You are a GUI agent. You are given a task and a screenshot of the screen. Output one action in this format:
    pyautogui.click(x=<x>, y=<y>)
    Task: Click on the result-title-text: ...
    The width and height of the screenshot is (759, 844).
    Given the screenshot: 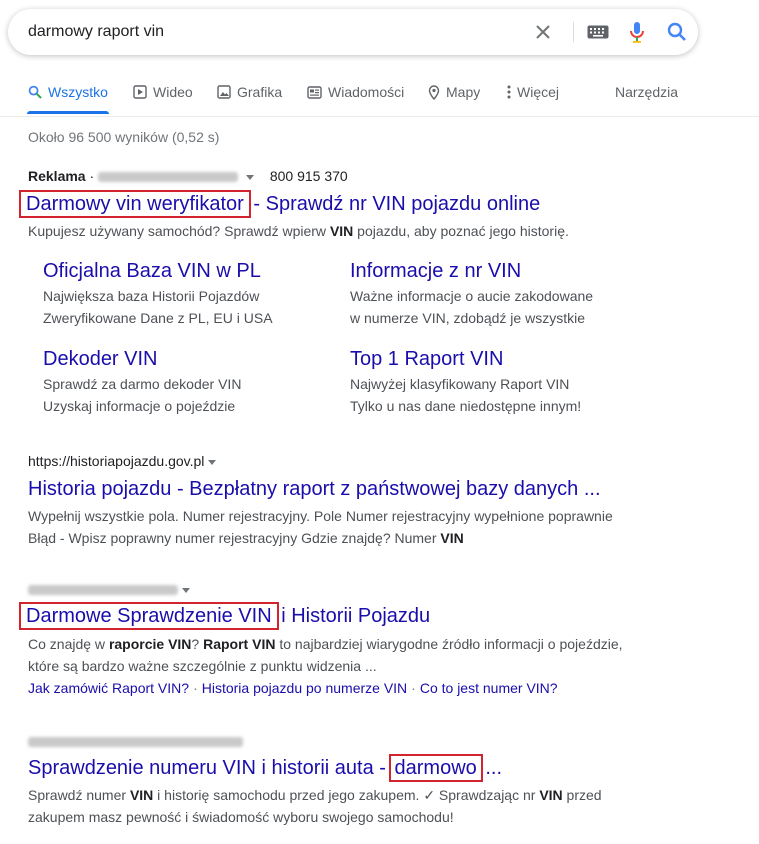 What is the action you would take?
    pyautogui.click(x=494, y=768)
    